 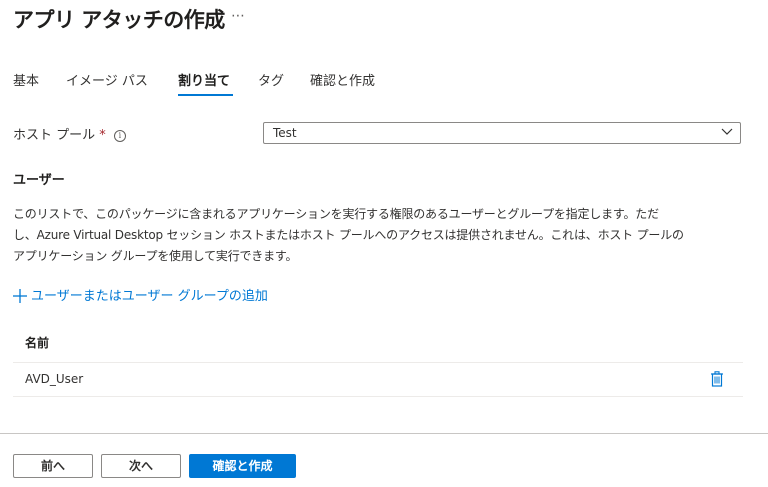 I want to click on review-create-button: 確認と作成, so click(x=242, y=466).